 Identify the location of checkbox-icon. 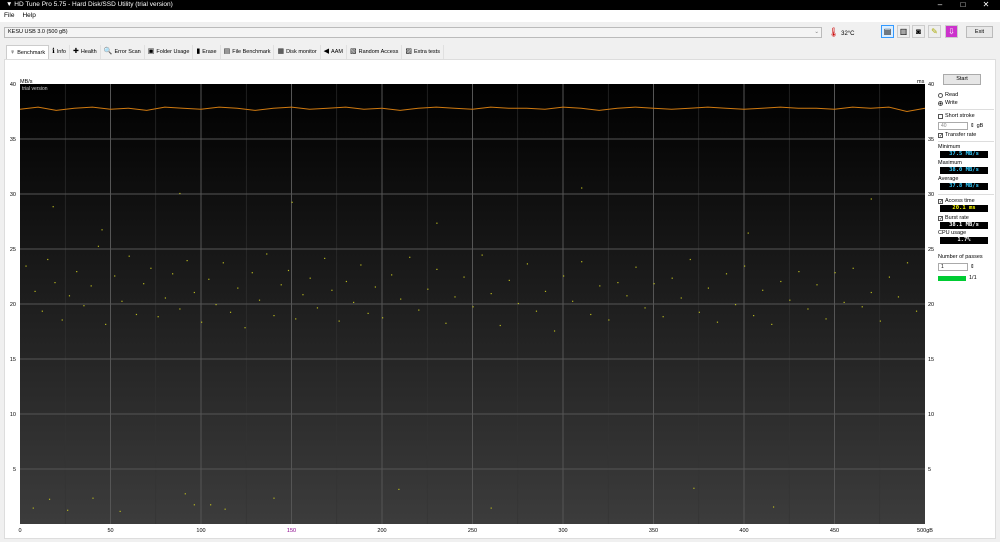
(940, 116).